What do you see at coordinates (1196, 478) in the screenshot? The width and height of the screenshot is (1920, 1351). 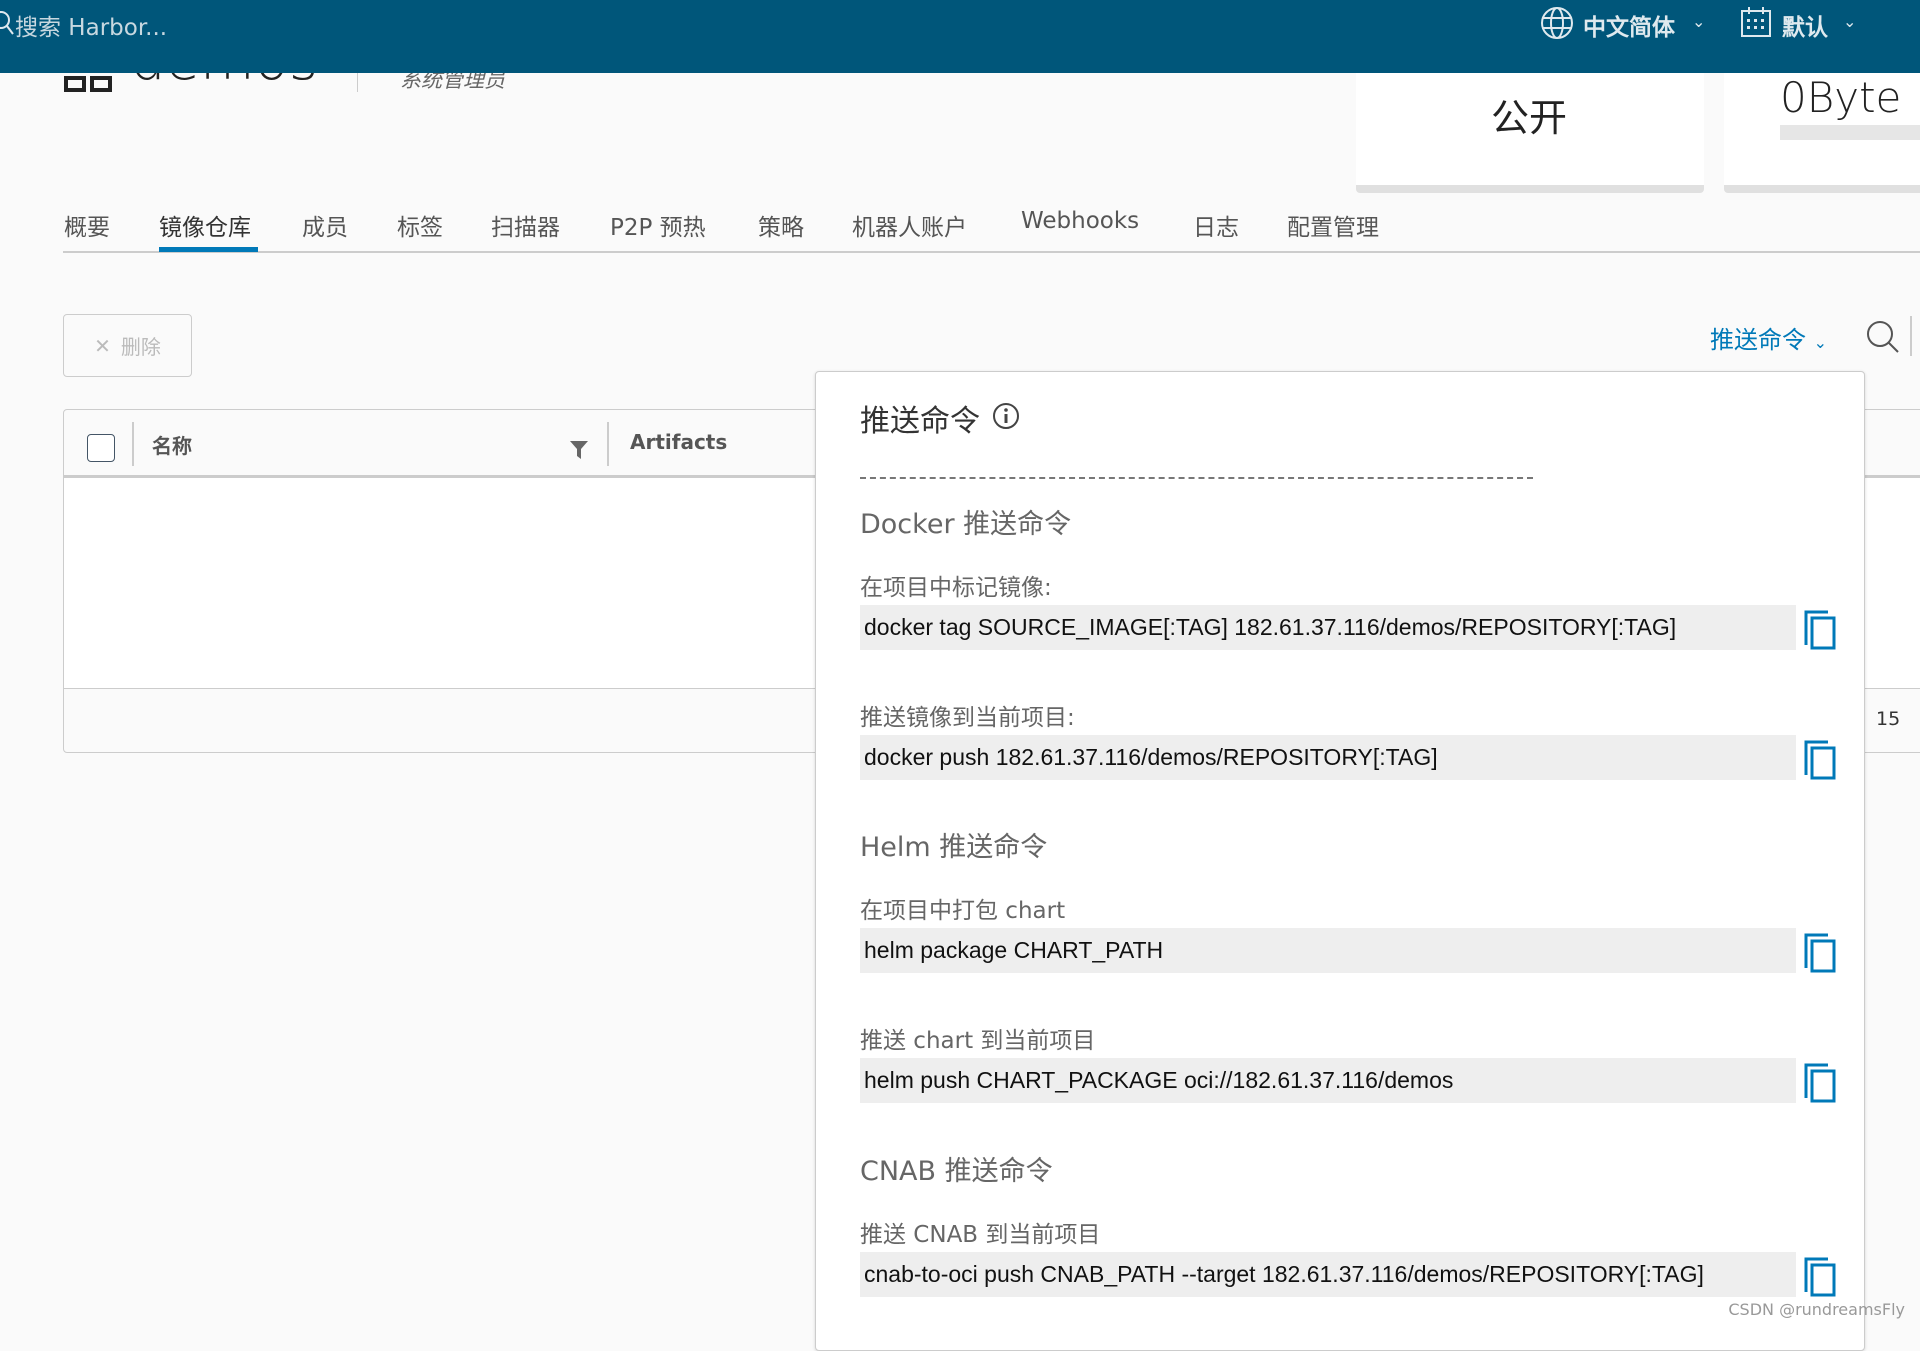 I see `dashed-divider` at bounding box center [1196, 478].